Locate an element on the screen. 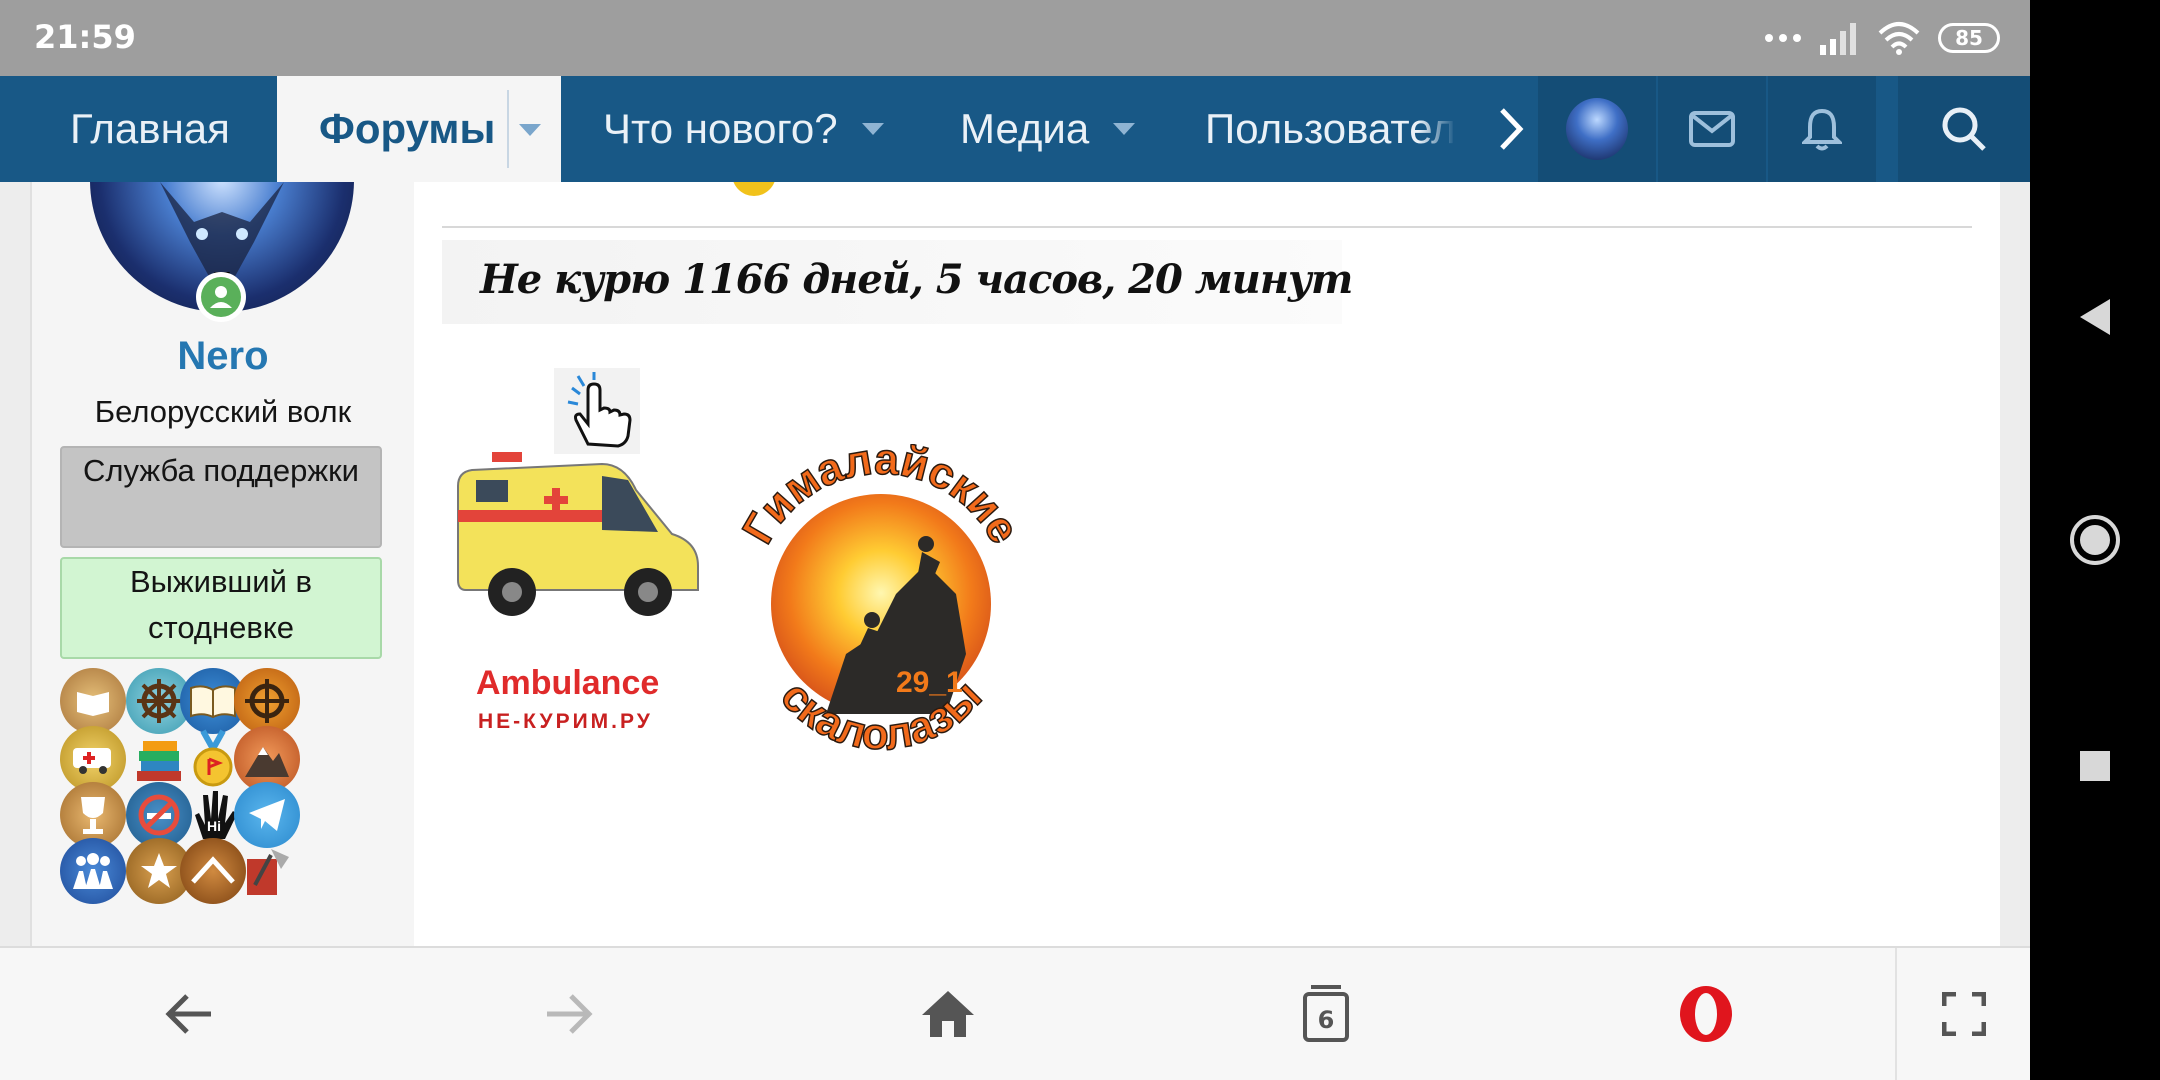  quit-smoking-counter-text: Не курю 1166 дней, 5 часов, 20 минут is located at coordinates (916, 279).